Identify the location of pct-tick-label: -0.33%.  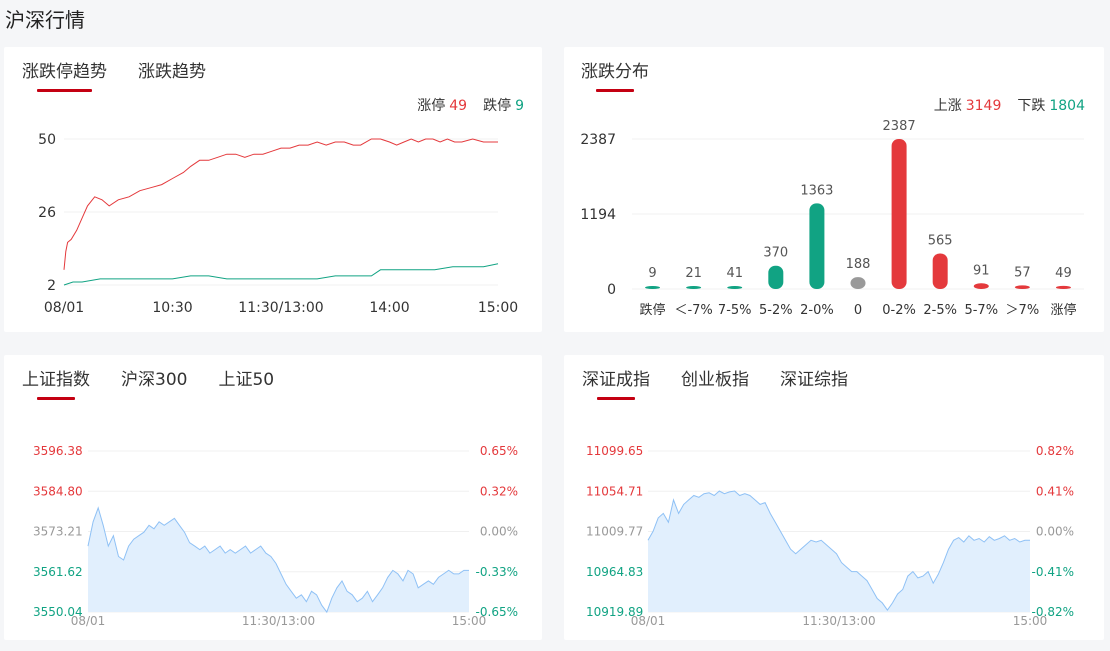
(497, 572).